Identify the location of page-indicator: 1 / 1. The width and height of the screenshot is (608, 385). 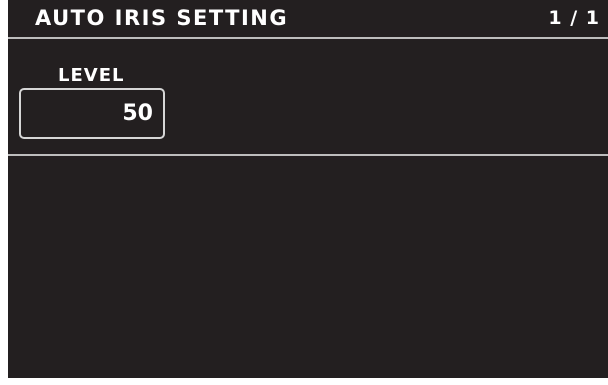
(574, 18).